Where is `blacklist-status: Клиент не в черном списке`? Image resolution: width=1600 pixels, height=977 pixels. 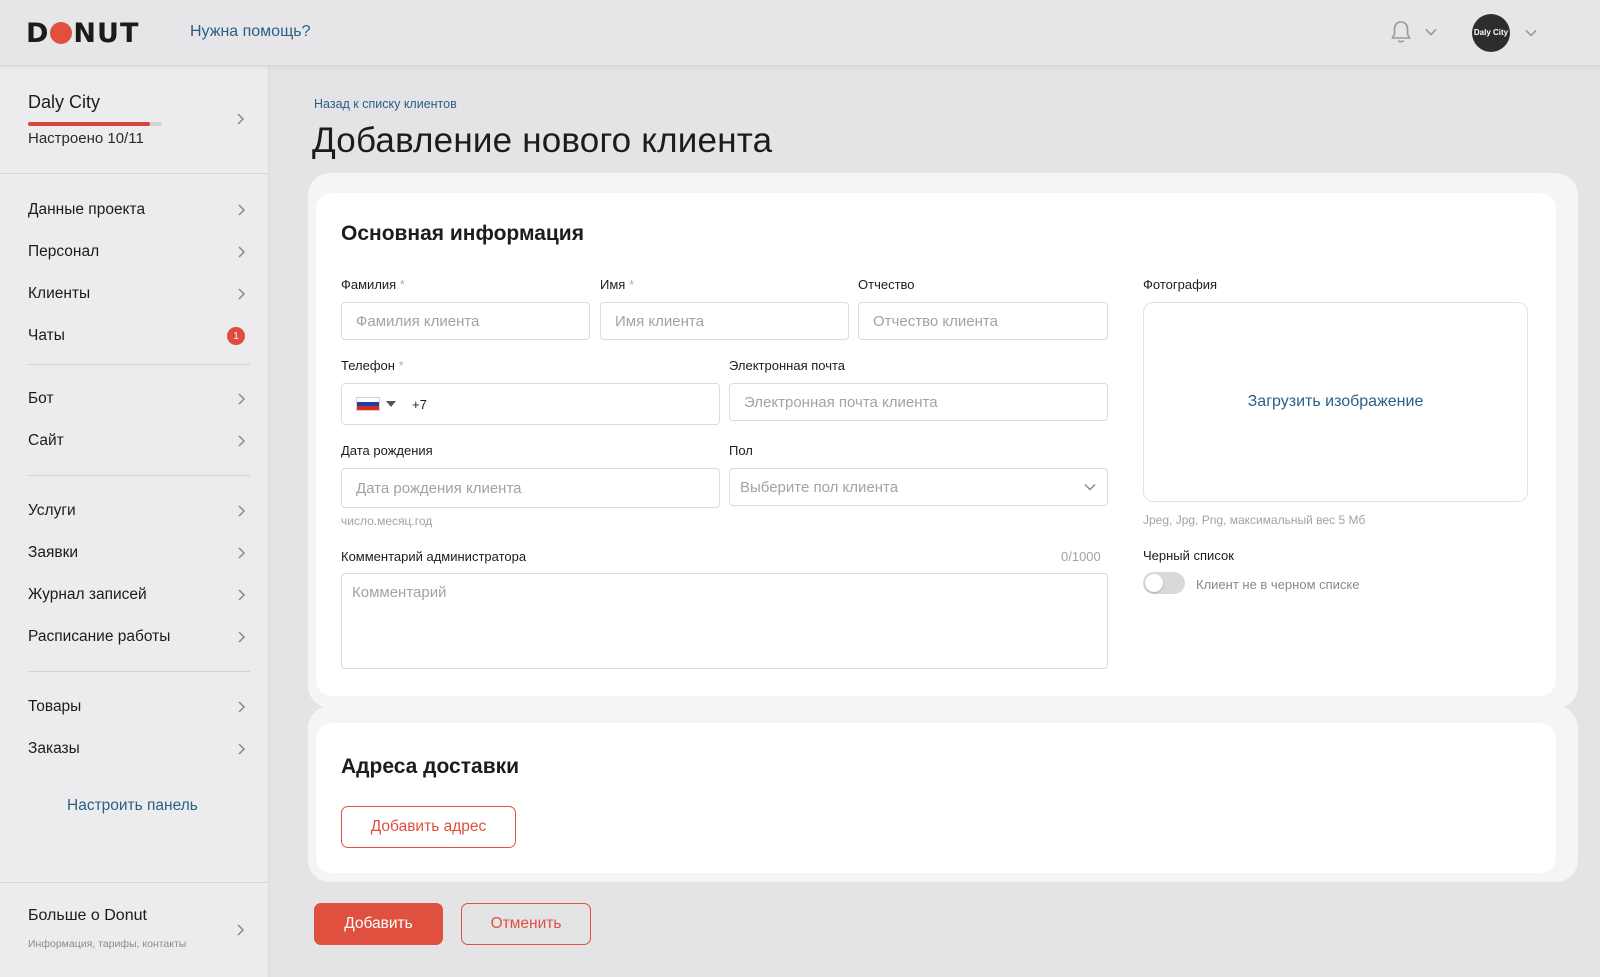 blacklist-status: Клиент не в черном списке is located at coordinates (1278, 584).